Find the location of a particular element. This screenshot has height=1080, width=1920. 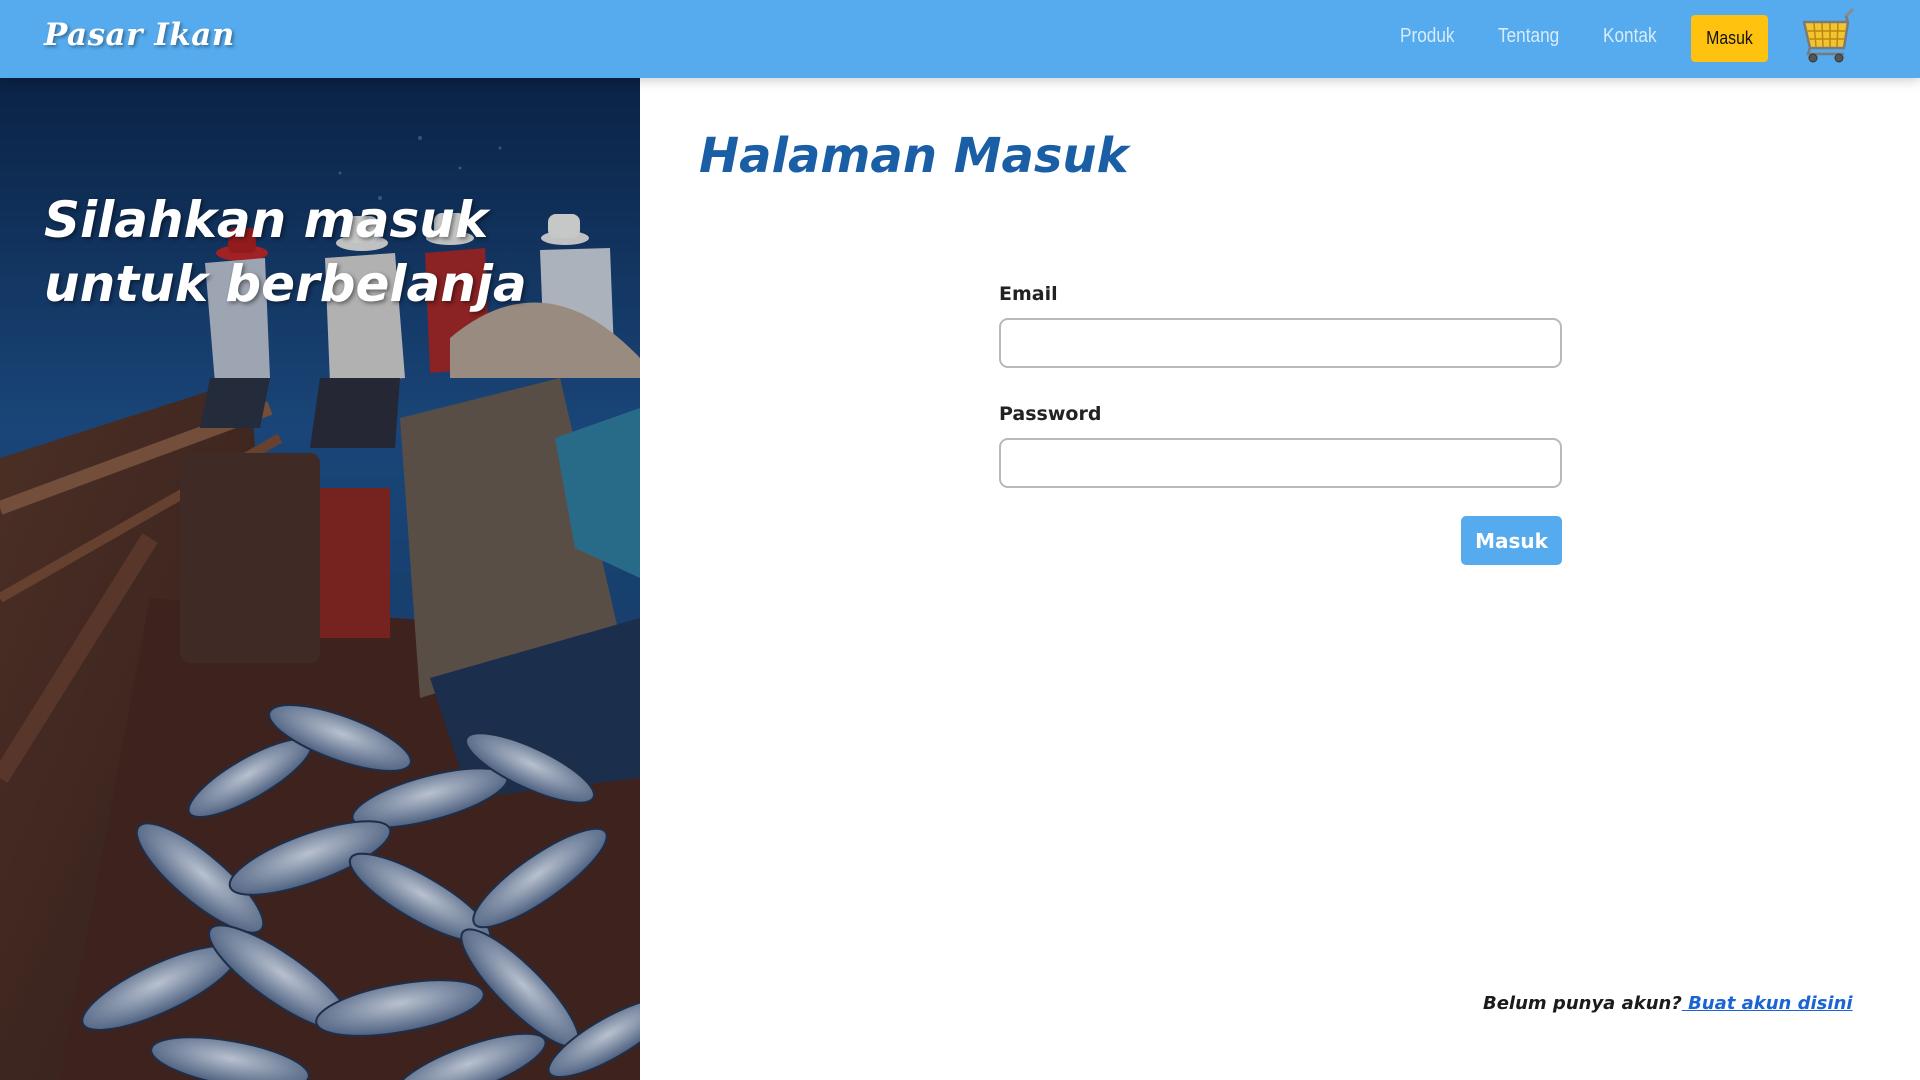

login-submit-button: Masuk is located at coordinates (1511, 540).